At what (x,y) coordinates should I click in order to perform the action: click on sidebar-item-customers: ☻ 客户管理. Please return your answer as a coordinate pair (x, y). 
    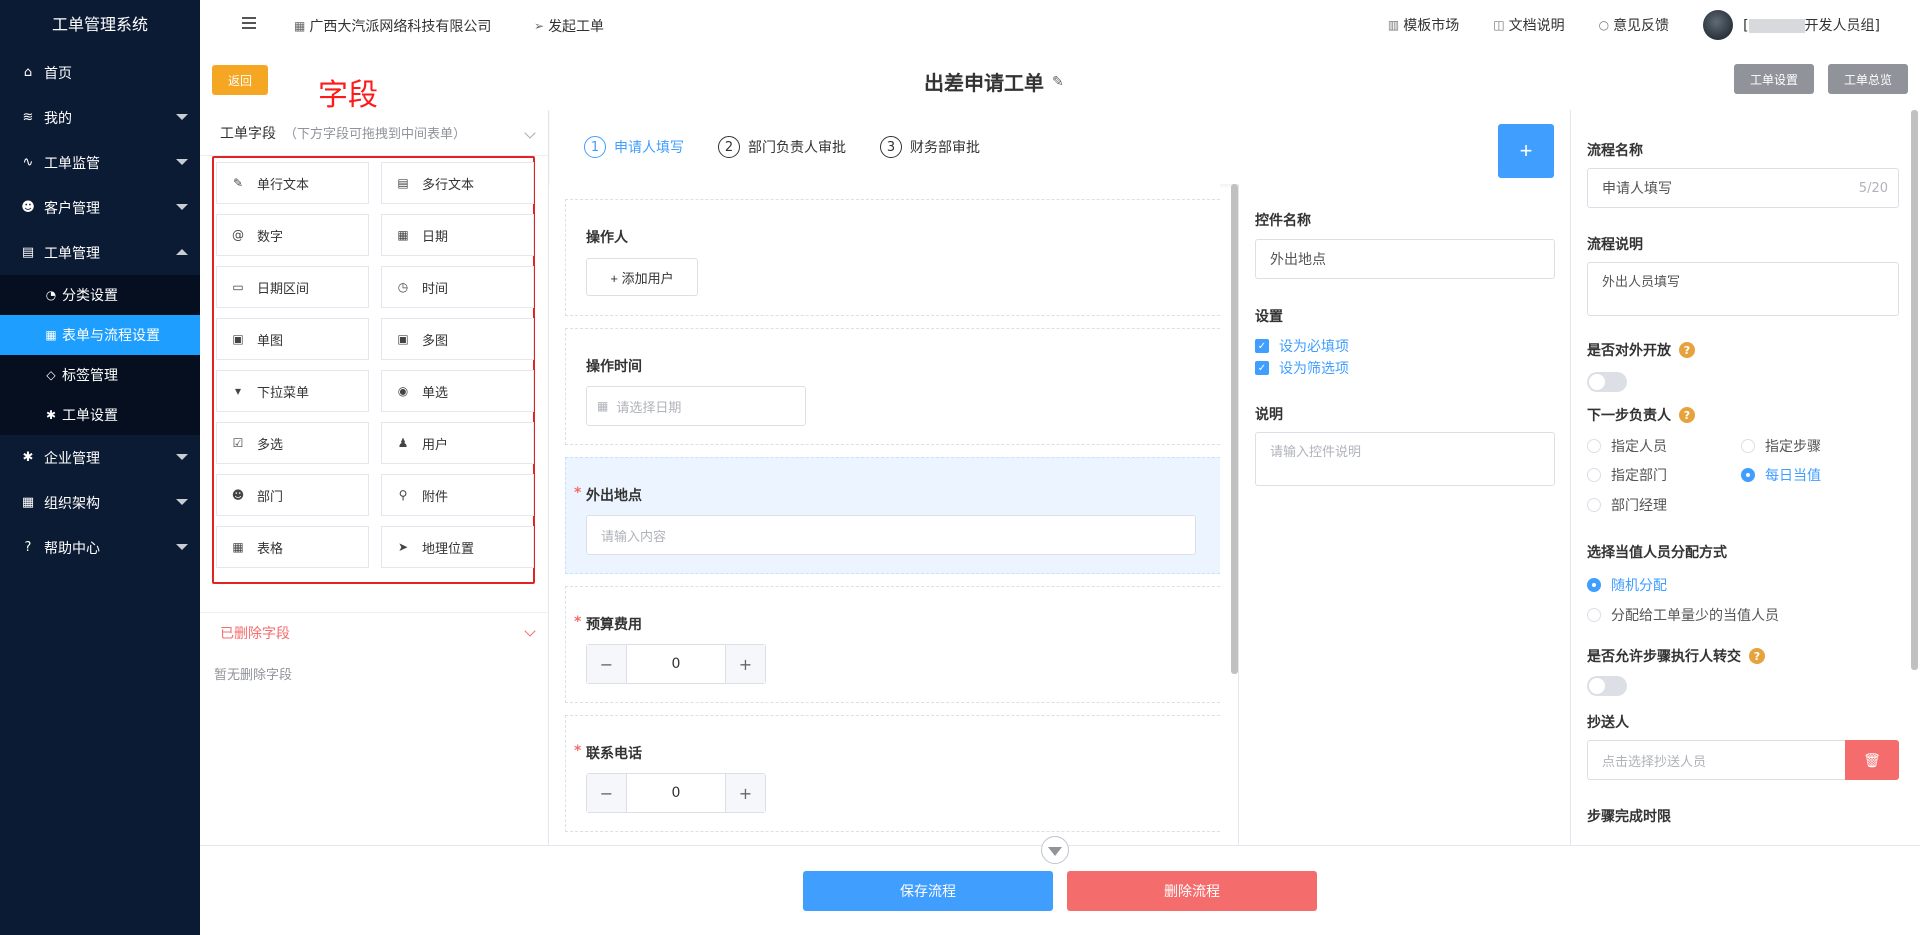
    Looking at the image, I should click on (100, 207).